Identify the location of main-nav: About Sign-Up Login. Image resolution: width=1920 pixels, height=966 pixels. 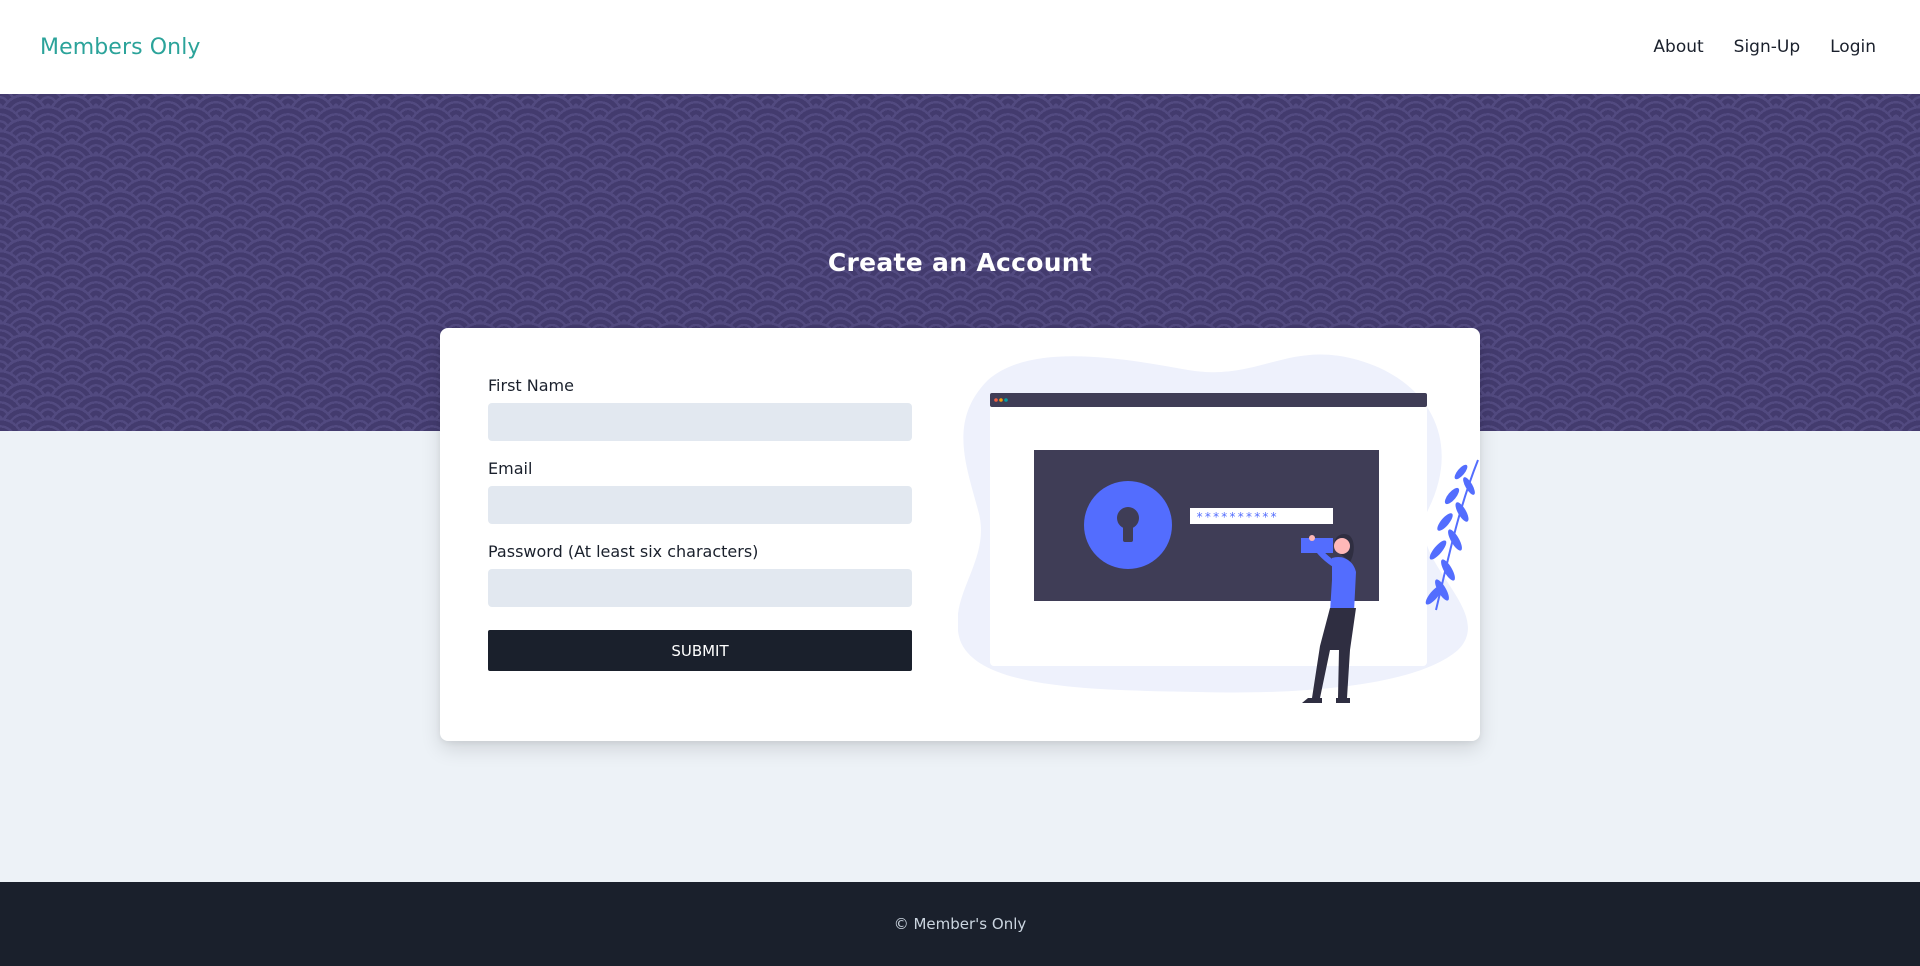
(1764, 47).